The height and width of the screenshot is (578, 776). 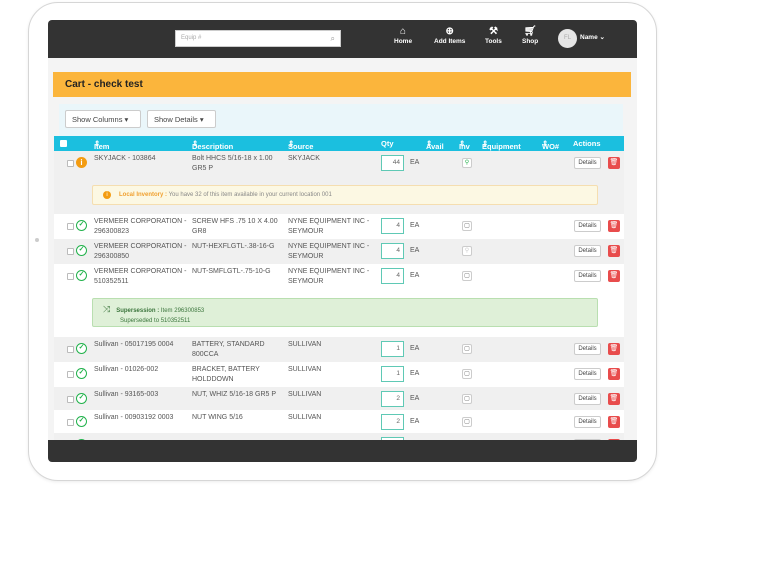 What do you see at coordinates (567, 38) in the screenshot?
I see `avatar: FL` at bounding box center [567, 38].